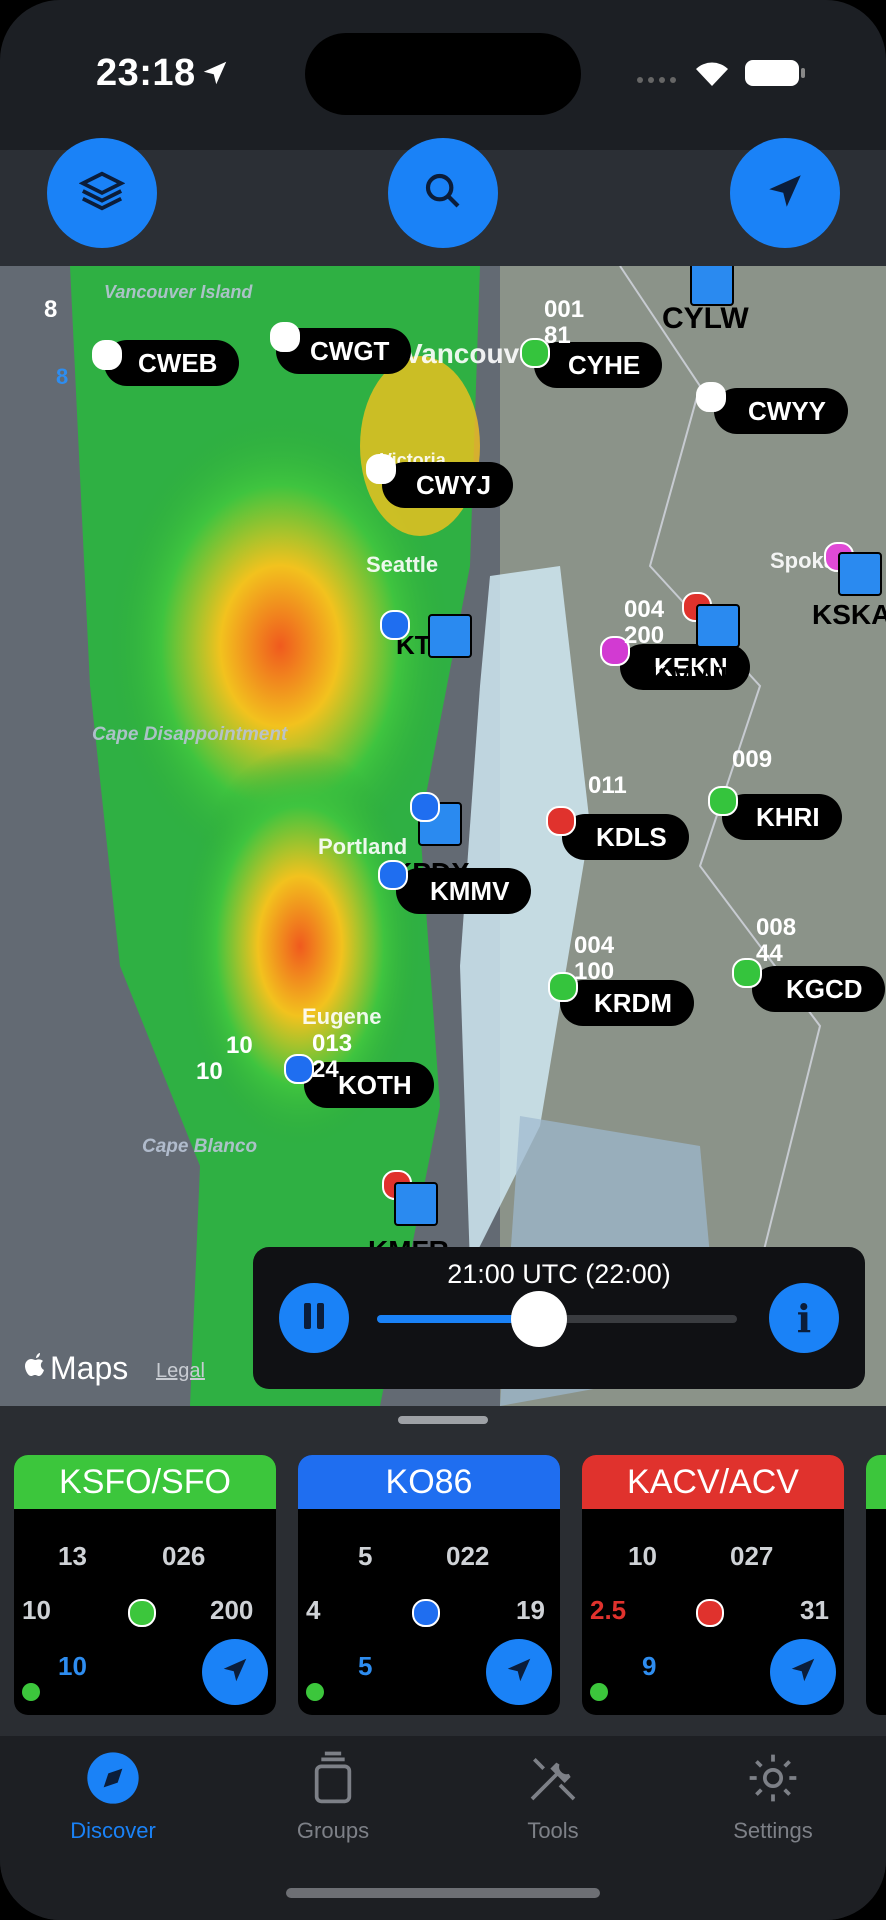  Describe the element at coordinates (448, 485) in the screenshot. I see `station-marker: CWYJ` at that location.